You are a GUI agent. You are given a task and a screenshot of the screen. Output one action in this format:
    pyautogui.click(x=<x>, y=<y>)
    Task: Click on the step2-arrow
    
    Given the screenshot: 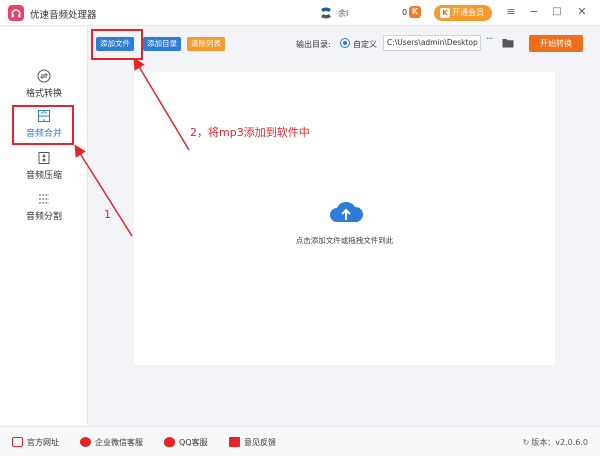 What is the action you would take?
    pyautogui.click(x=161, y=104)
    